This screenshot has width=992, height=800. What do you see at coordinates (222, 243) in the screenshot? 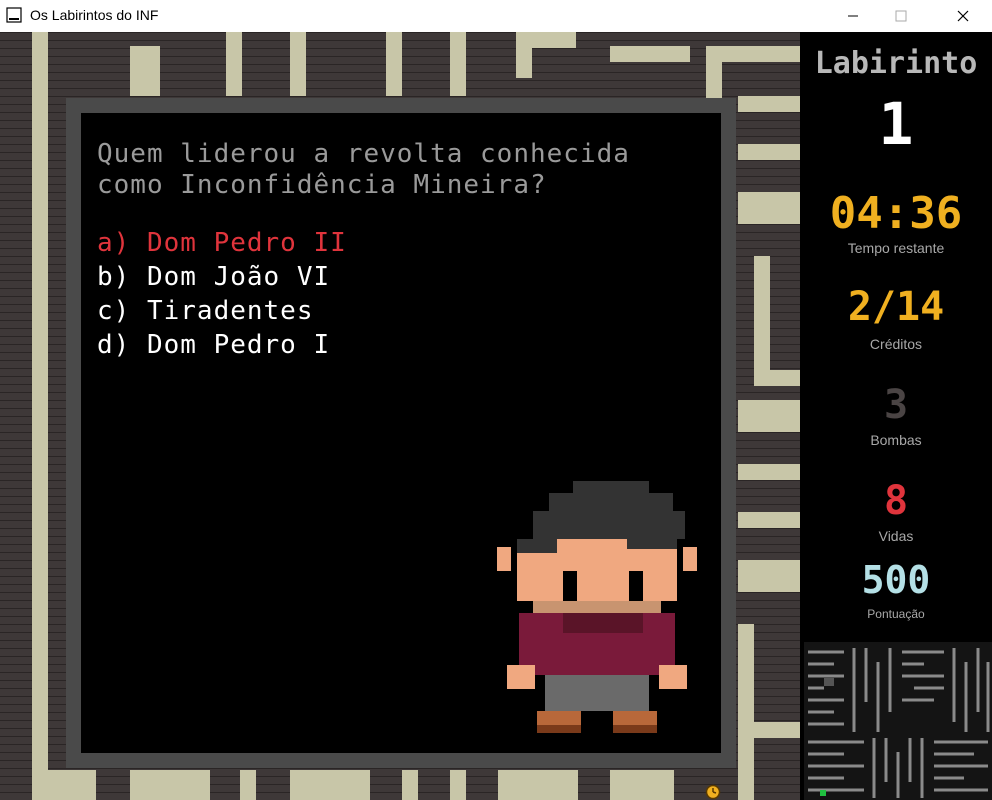
I see `answer-option-a: a) Dom Pedro II` at bounding box center [222, 243].